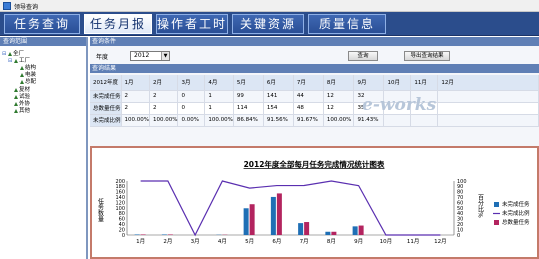 This screenshot has width=539, height=259. I want to click on year-label: 年度, so click(102, 57).